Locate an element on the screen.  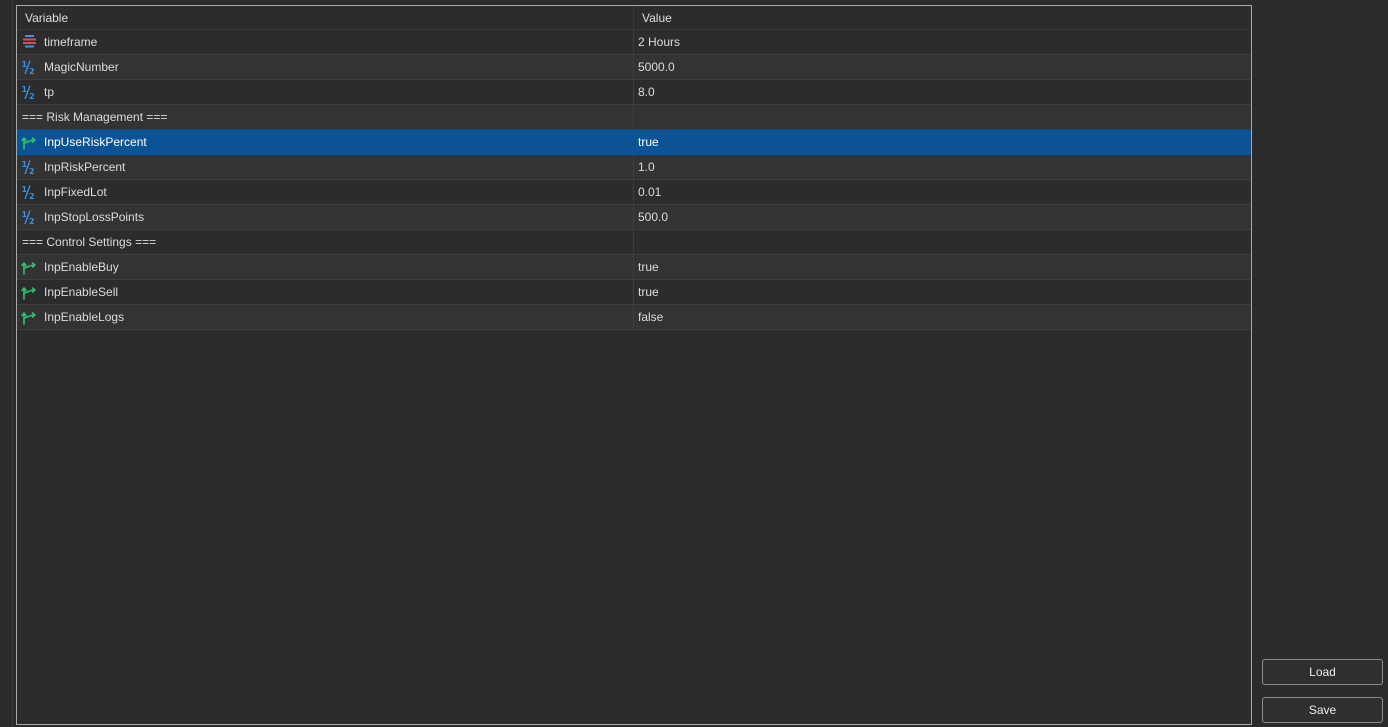
variable-value: 5000.0 is located at coordinates (656, 67).